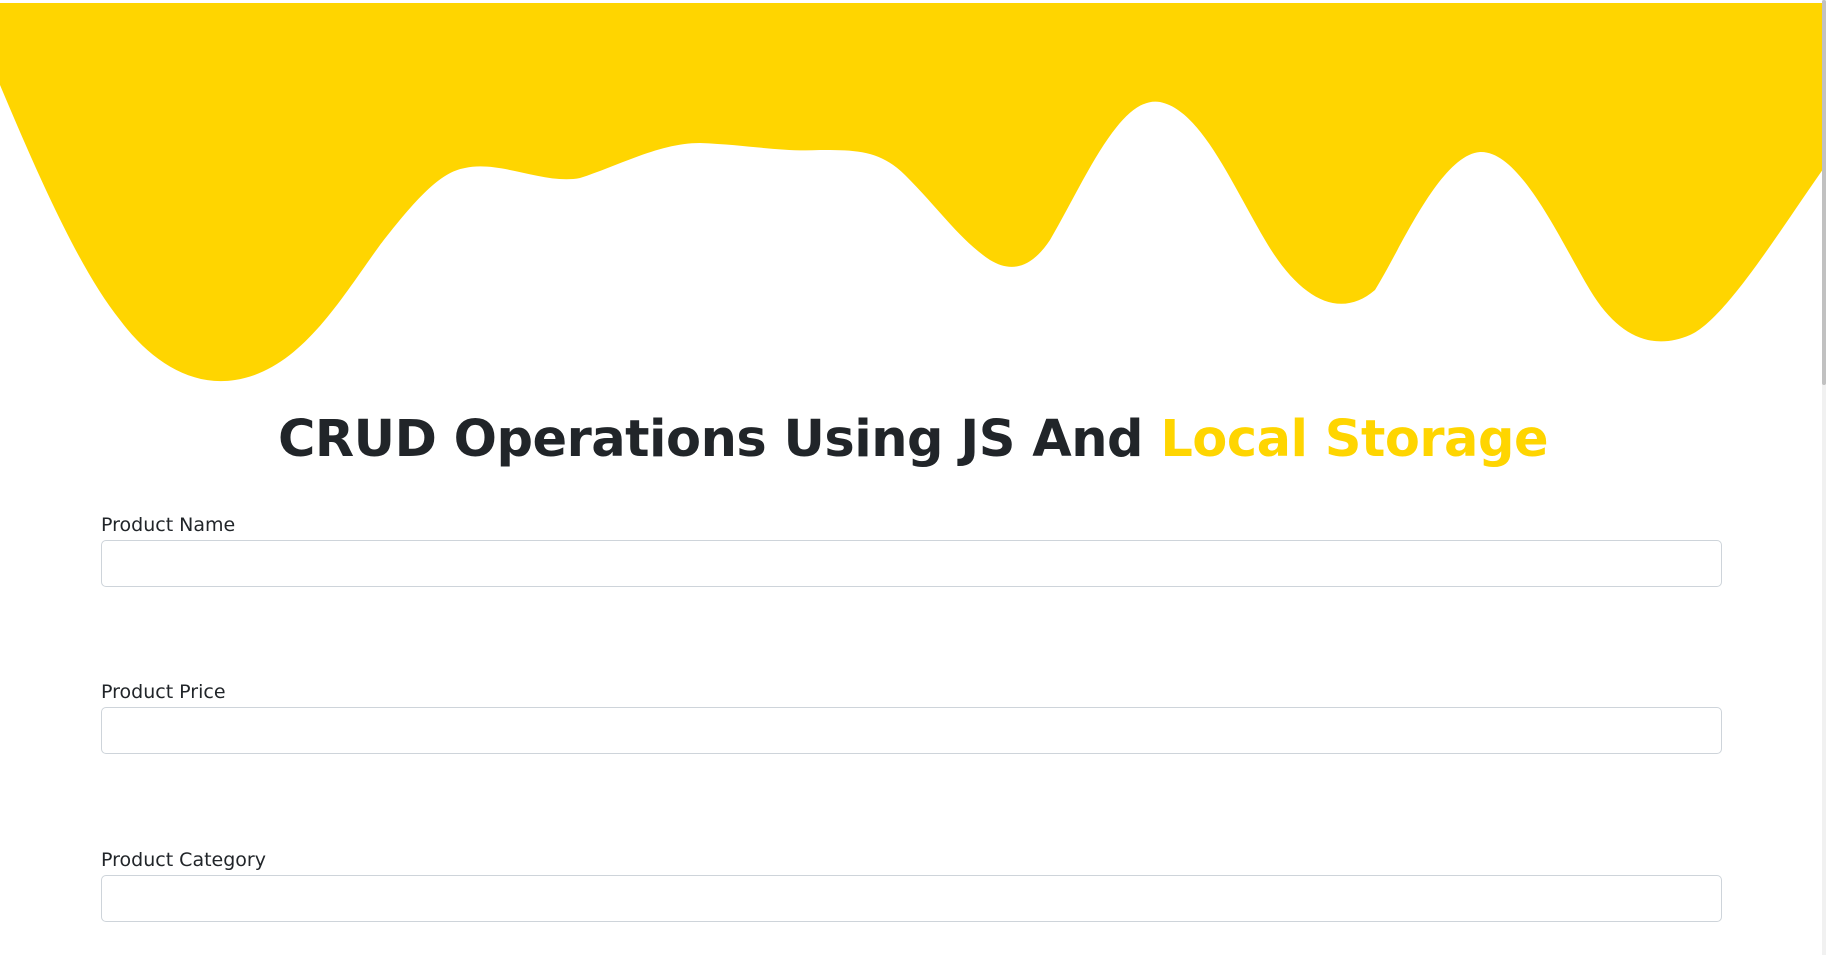 The image size is (1826, 955). What do you see at coordinates (168, 525) in the screenshot?
I see `product-name-label: Product Name` at bounding box center [168, 525].